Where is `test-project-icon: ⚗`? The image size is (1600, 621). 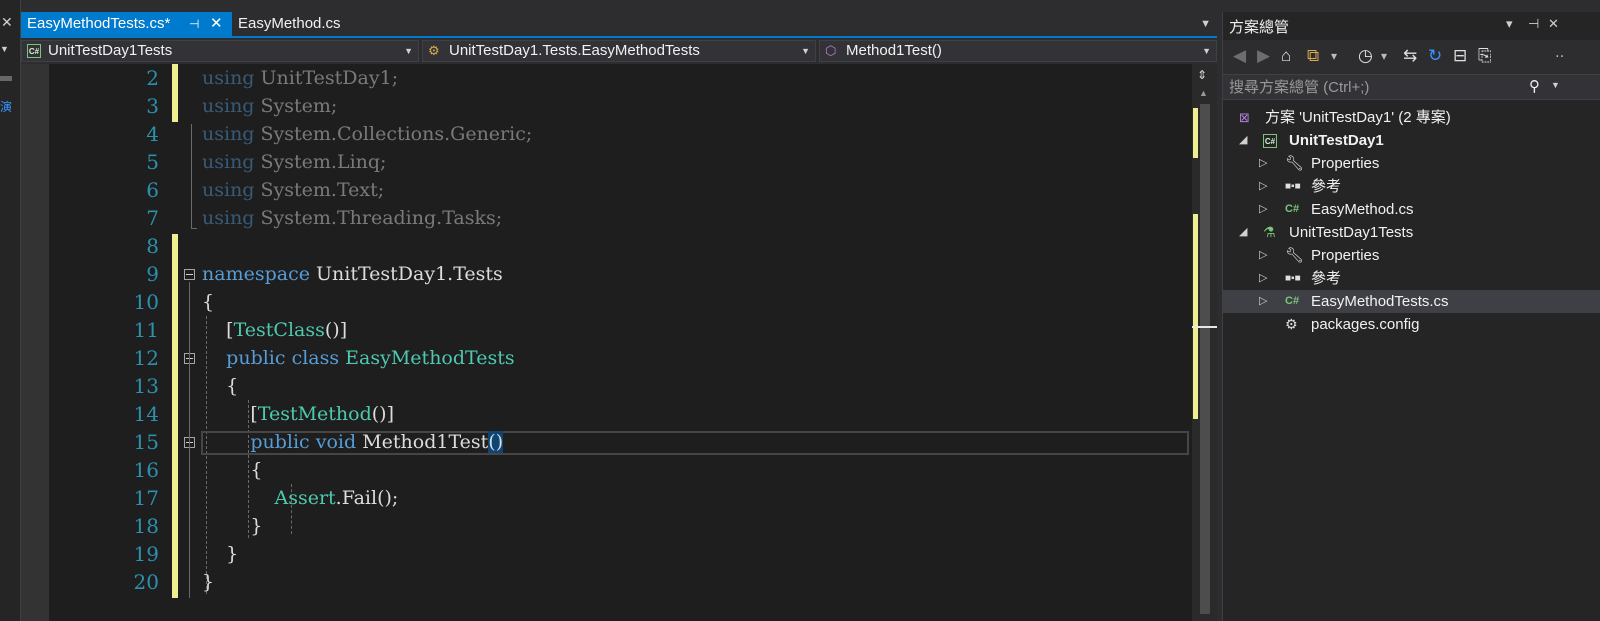 test-project-icon: ⚗ is located at coordinates (1269, 232).